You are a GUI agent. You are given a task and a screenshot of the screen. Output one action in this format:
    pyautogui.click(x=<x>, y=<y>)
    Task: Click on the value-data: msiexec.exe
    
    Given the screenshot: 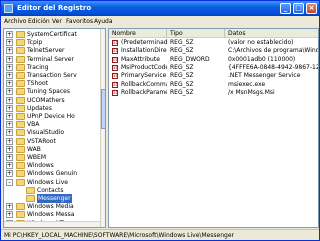 What is the action you would take?
    pyautogui.click(x=247, y=84)
    